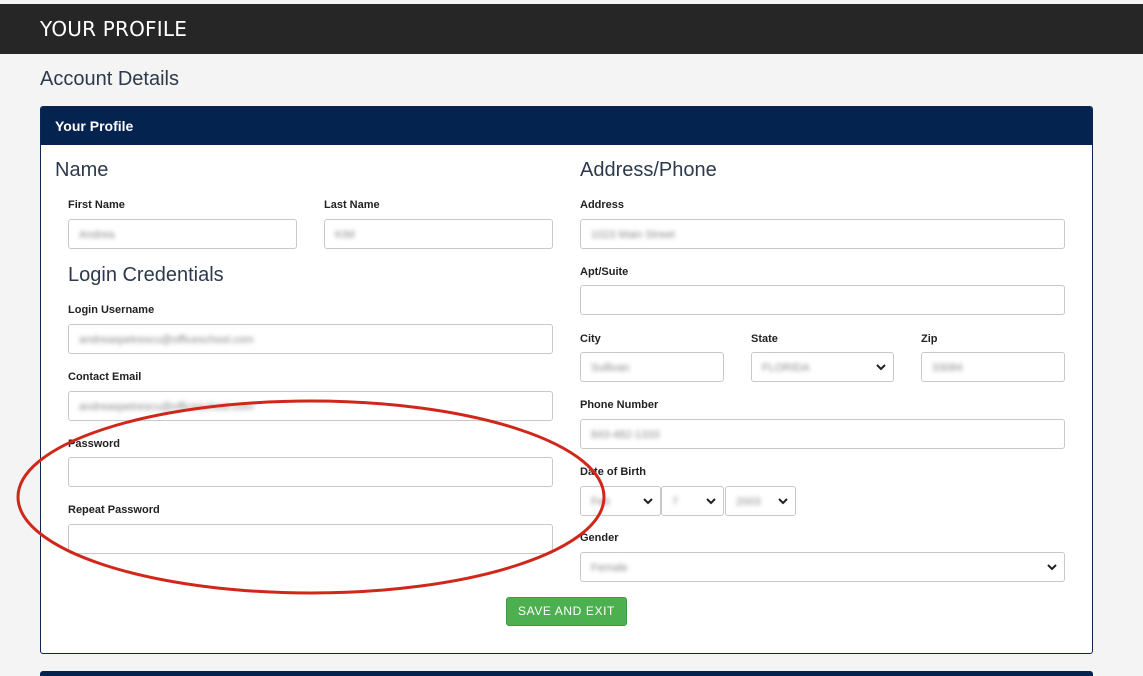  I want to click on password-input, so click(310, 472).